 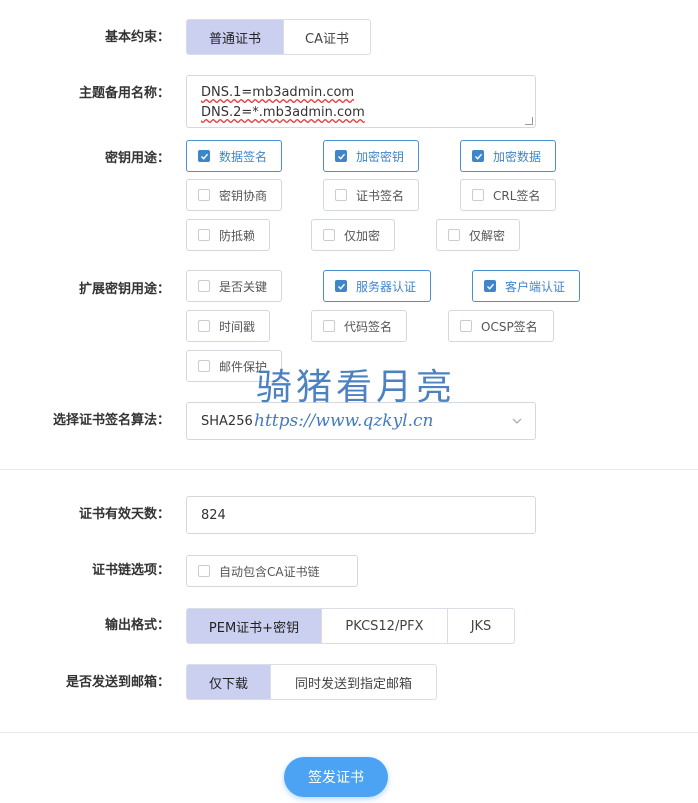 I want to click on email-send-button: 同时发送到指定邮箱, so click(x=353, y=682).